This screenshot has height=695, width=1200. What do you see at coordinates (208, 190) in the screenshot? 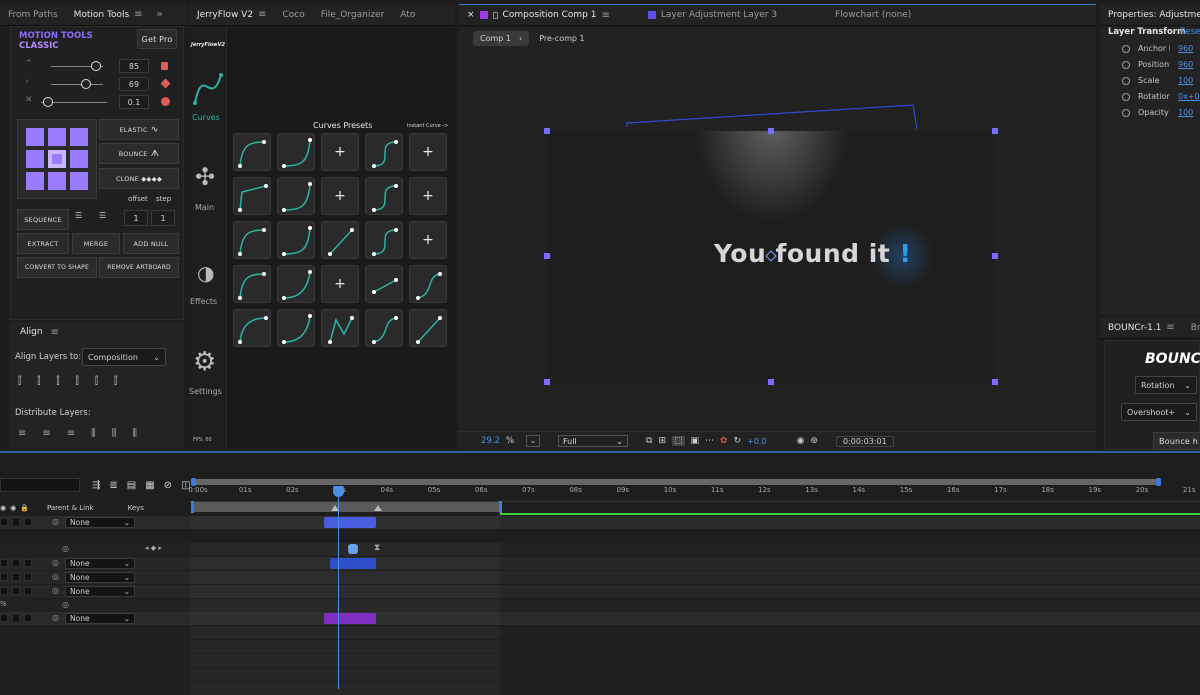
I see `nav-main: ✣ Main` at bounding box center [208, 190].